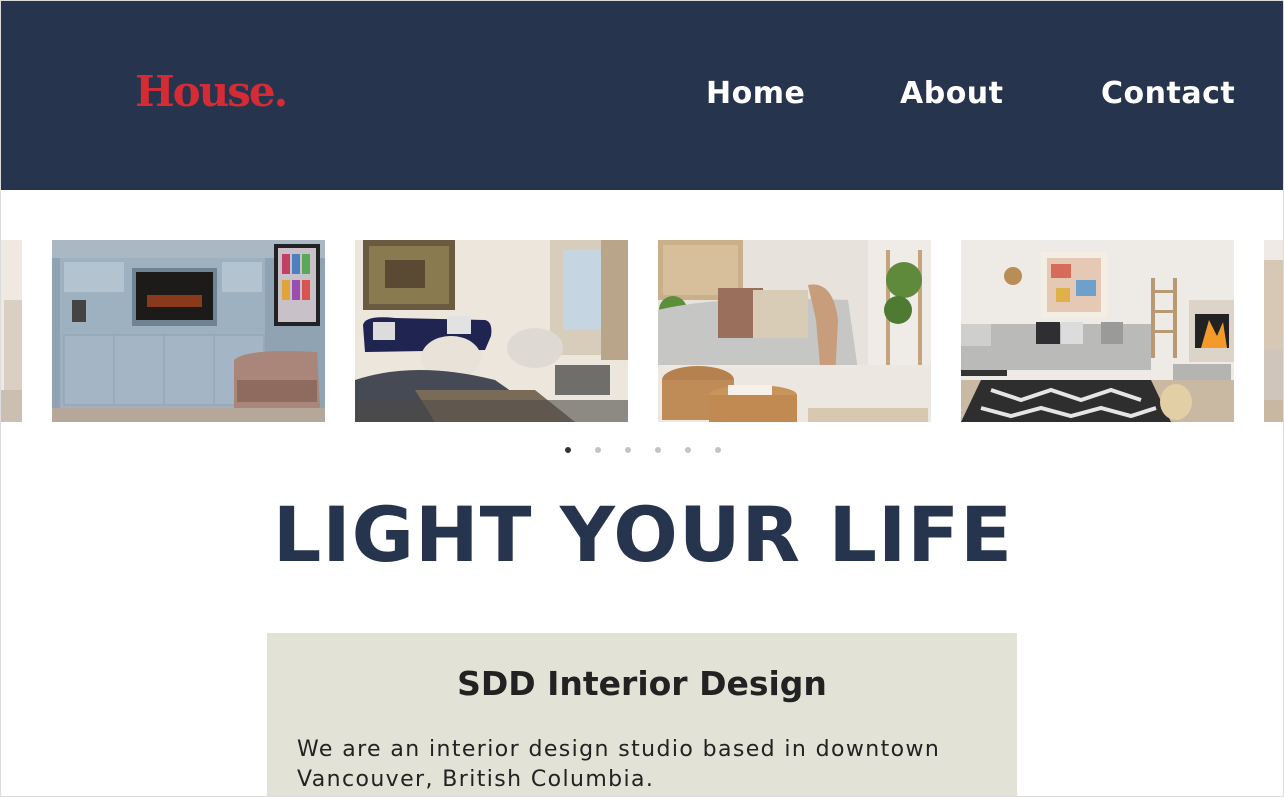  I want to click on nav-link-home: Home, so click(755, 94).